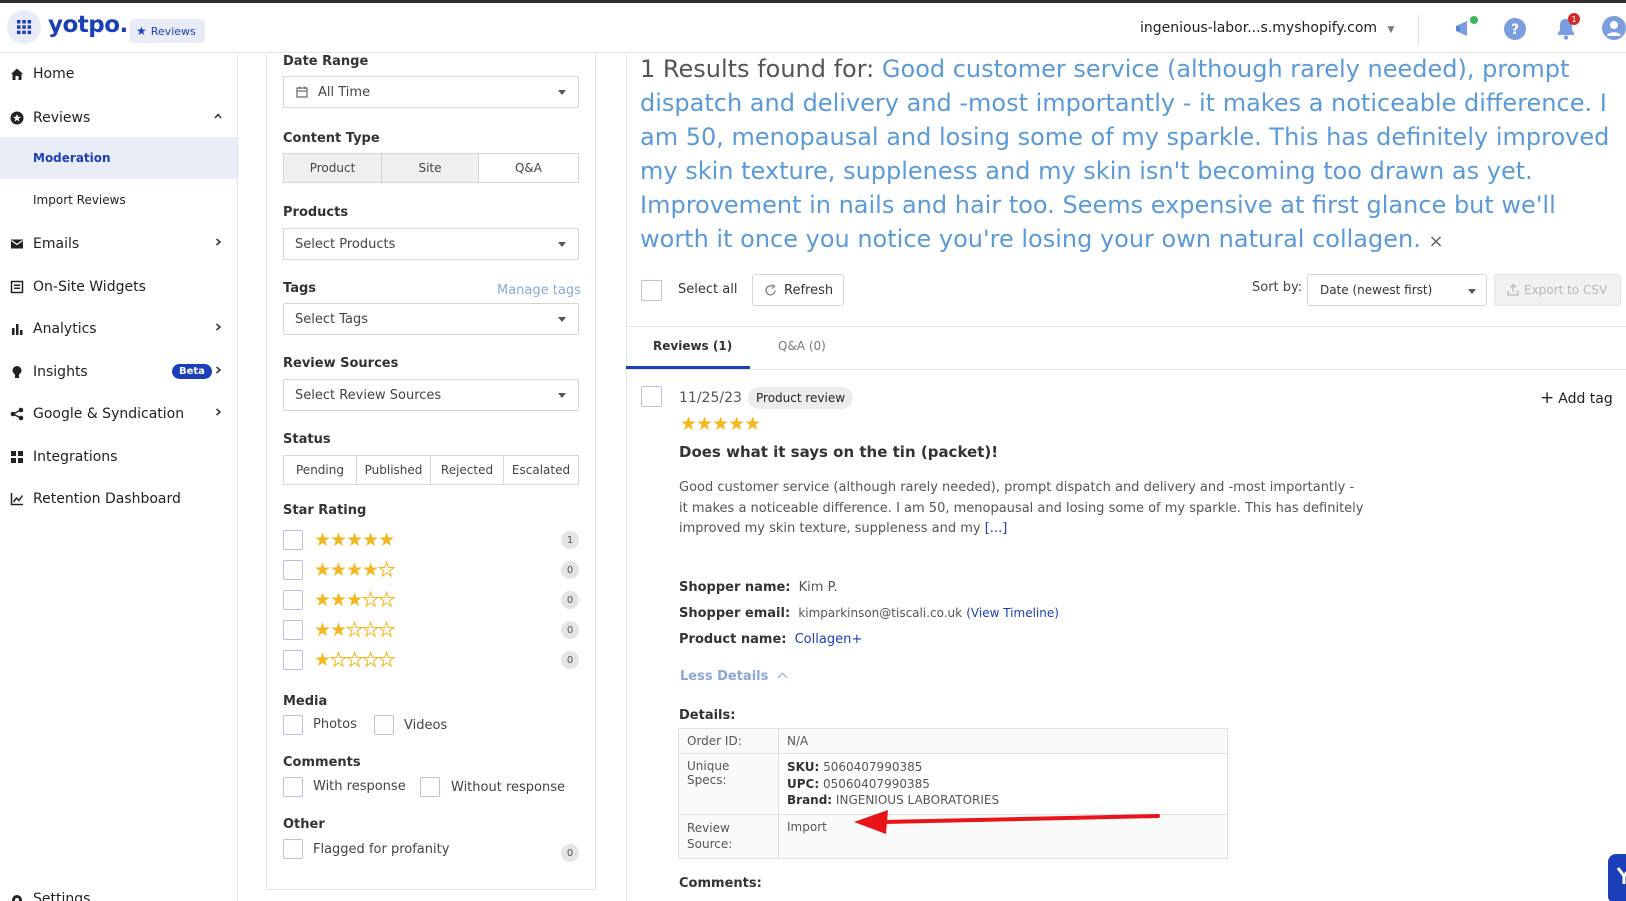 The width and height of the screenshot is (1626, 901). Describe the element at coordinates (359, 786) in the screenshot. I see `with-response-label: With response` at that location.